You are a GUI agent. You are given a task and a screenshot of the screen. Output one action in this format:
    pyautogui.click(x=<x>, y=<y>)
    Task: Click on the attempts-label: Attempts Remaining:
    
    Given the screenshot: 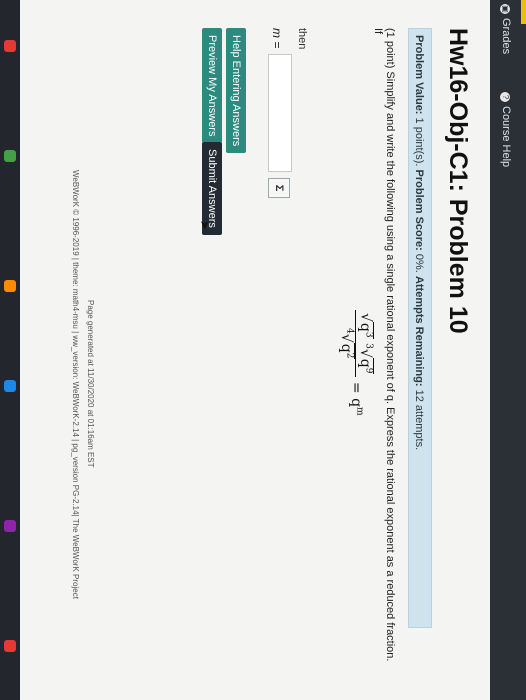 What is the action you would take?
    pyautogui.click(x=419, y=331)
    